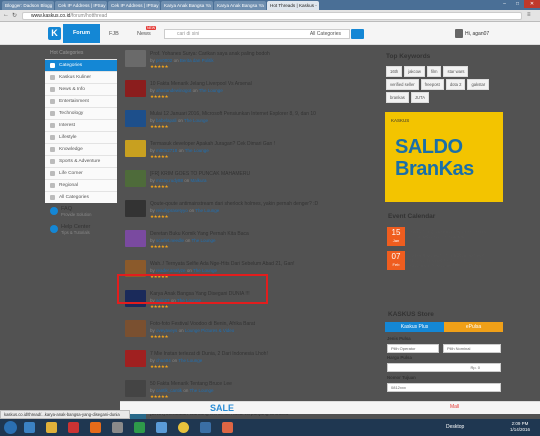 The image size is (540, 436). Describe the element at coordinates (227, 427) in the screenshot. I see `app5-icon` at that location.